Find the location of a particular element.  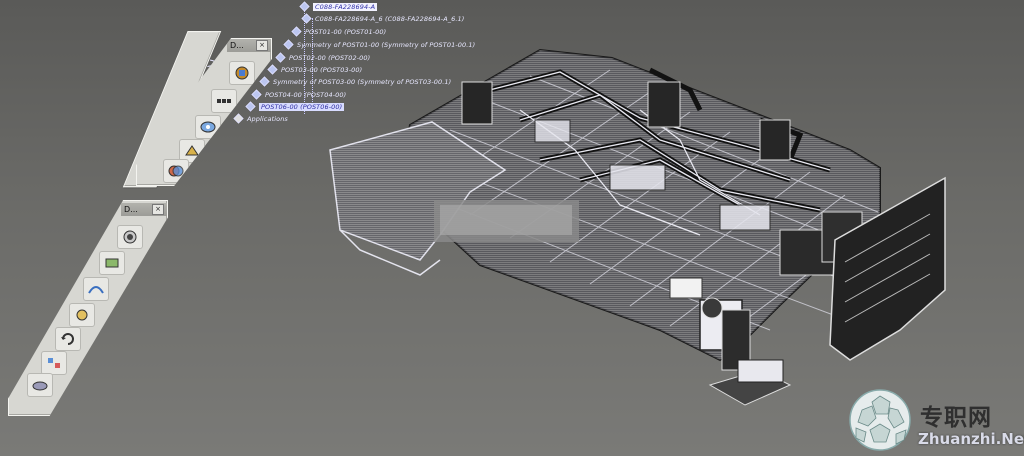

tree-node-root: C088-FA228694-A is located at coordinates (338, 6).